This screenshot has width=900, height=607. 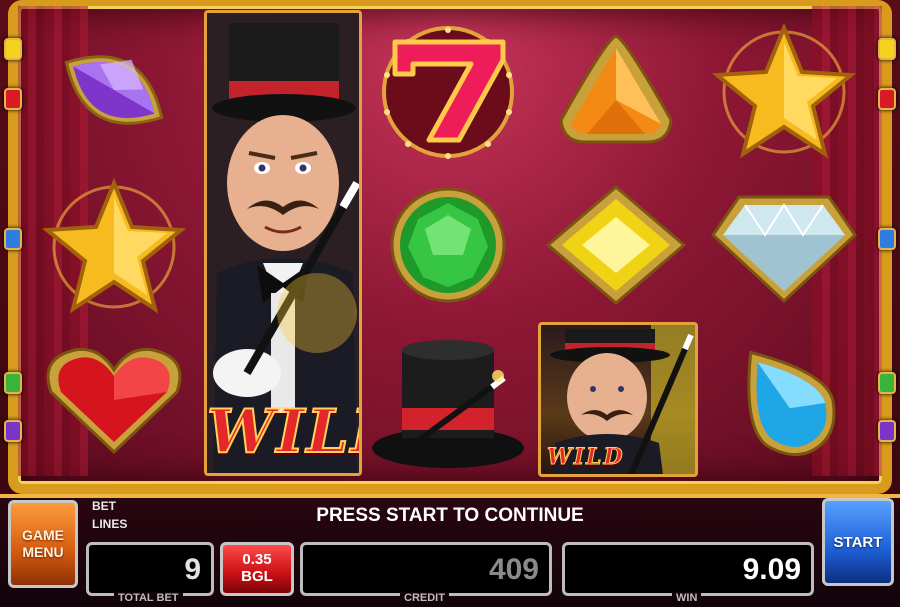 I want to click on yellow-square-gem-icon, so click(x=616, y=245).